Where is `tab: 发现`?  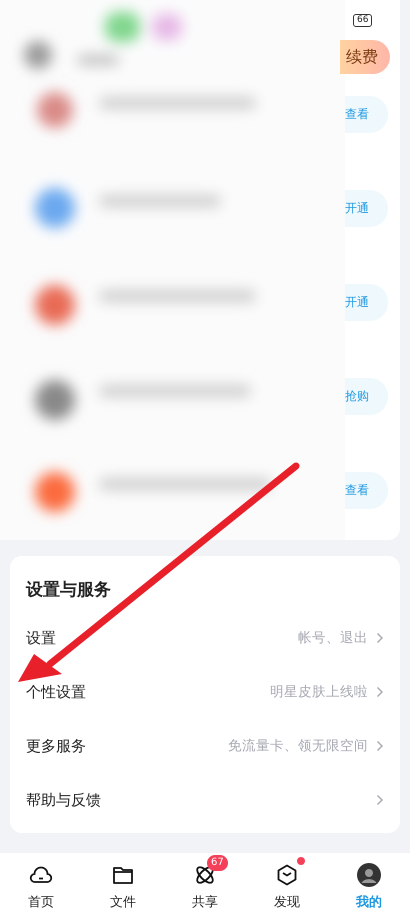 tab: 发现 is located at coordinates (287, 883).